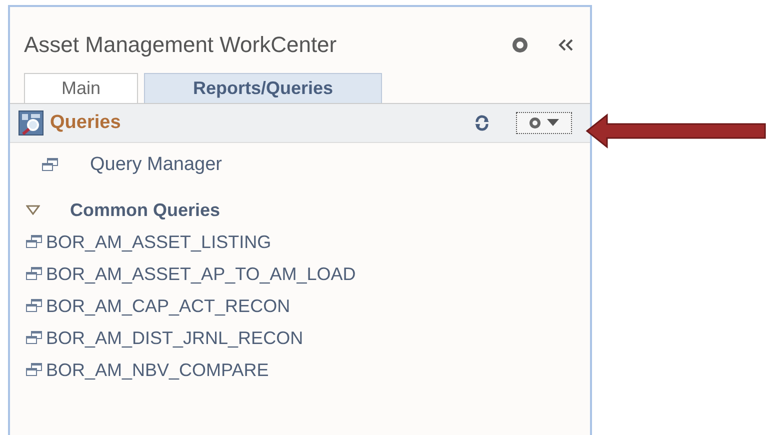 This screenshot has width=766, height=435. I want to click on query-link: BOR_AM_ASSET_LISTING, so click(159, 242).